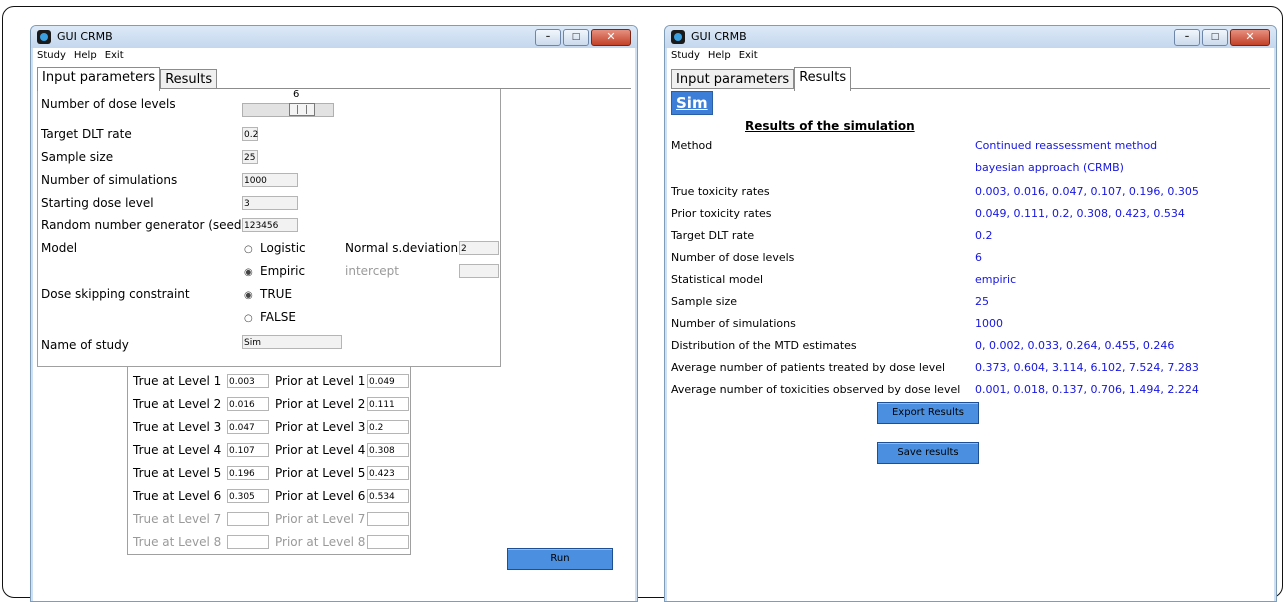 This screenshot has width=1285, height=602. I want to click on normal-sd-input: 2, so click(479, 248).